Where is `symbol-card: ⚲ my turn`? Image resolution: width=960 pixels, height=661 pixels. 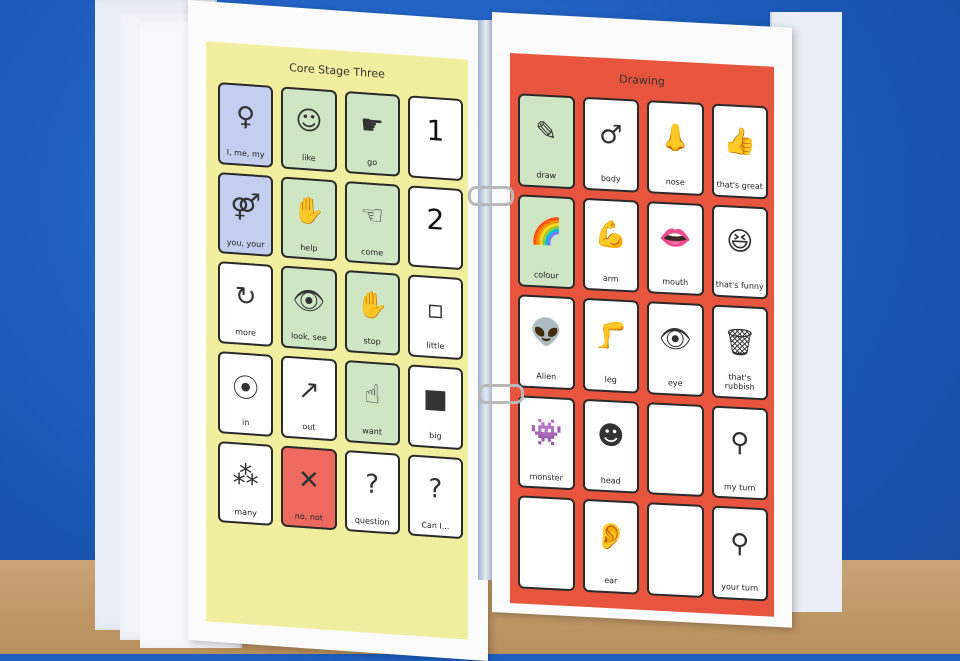 symbol-card: ⚲ my turn is located at coordinates (739, 453).